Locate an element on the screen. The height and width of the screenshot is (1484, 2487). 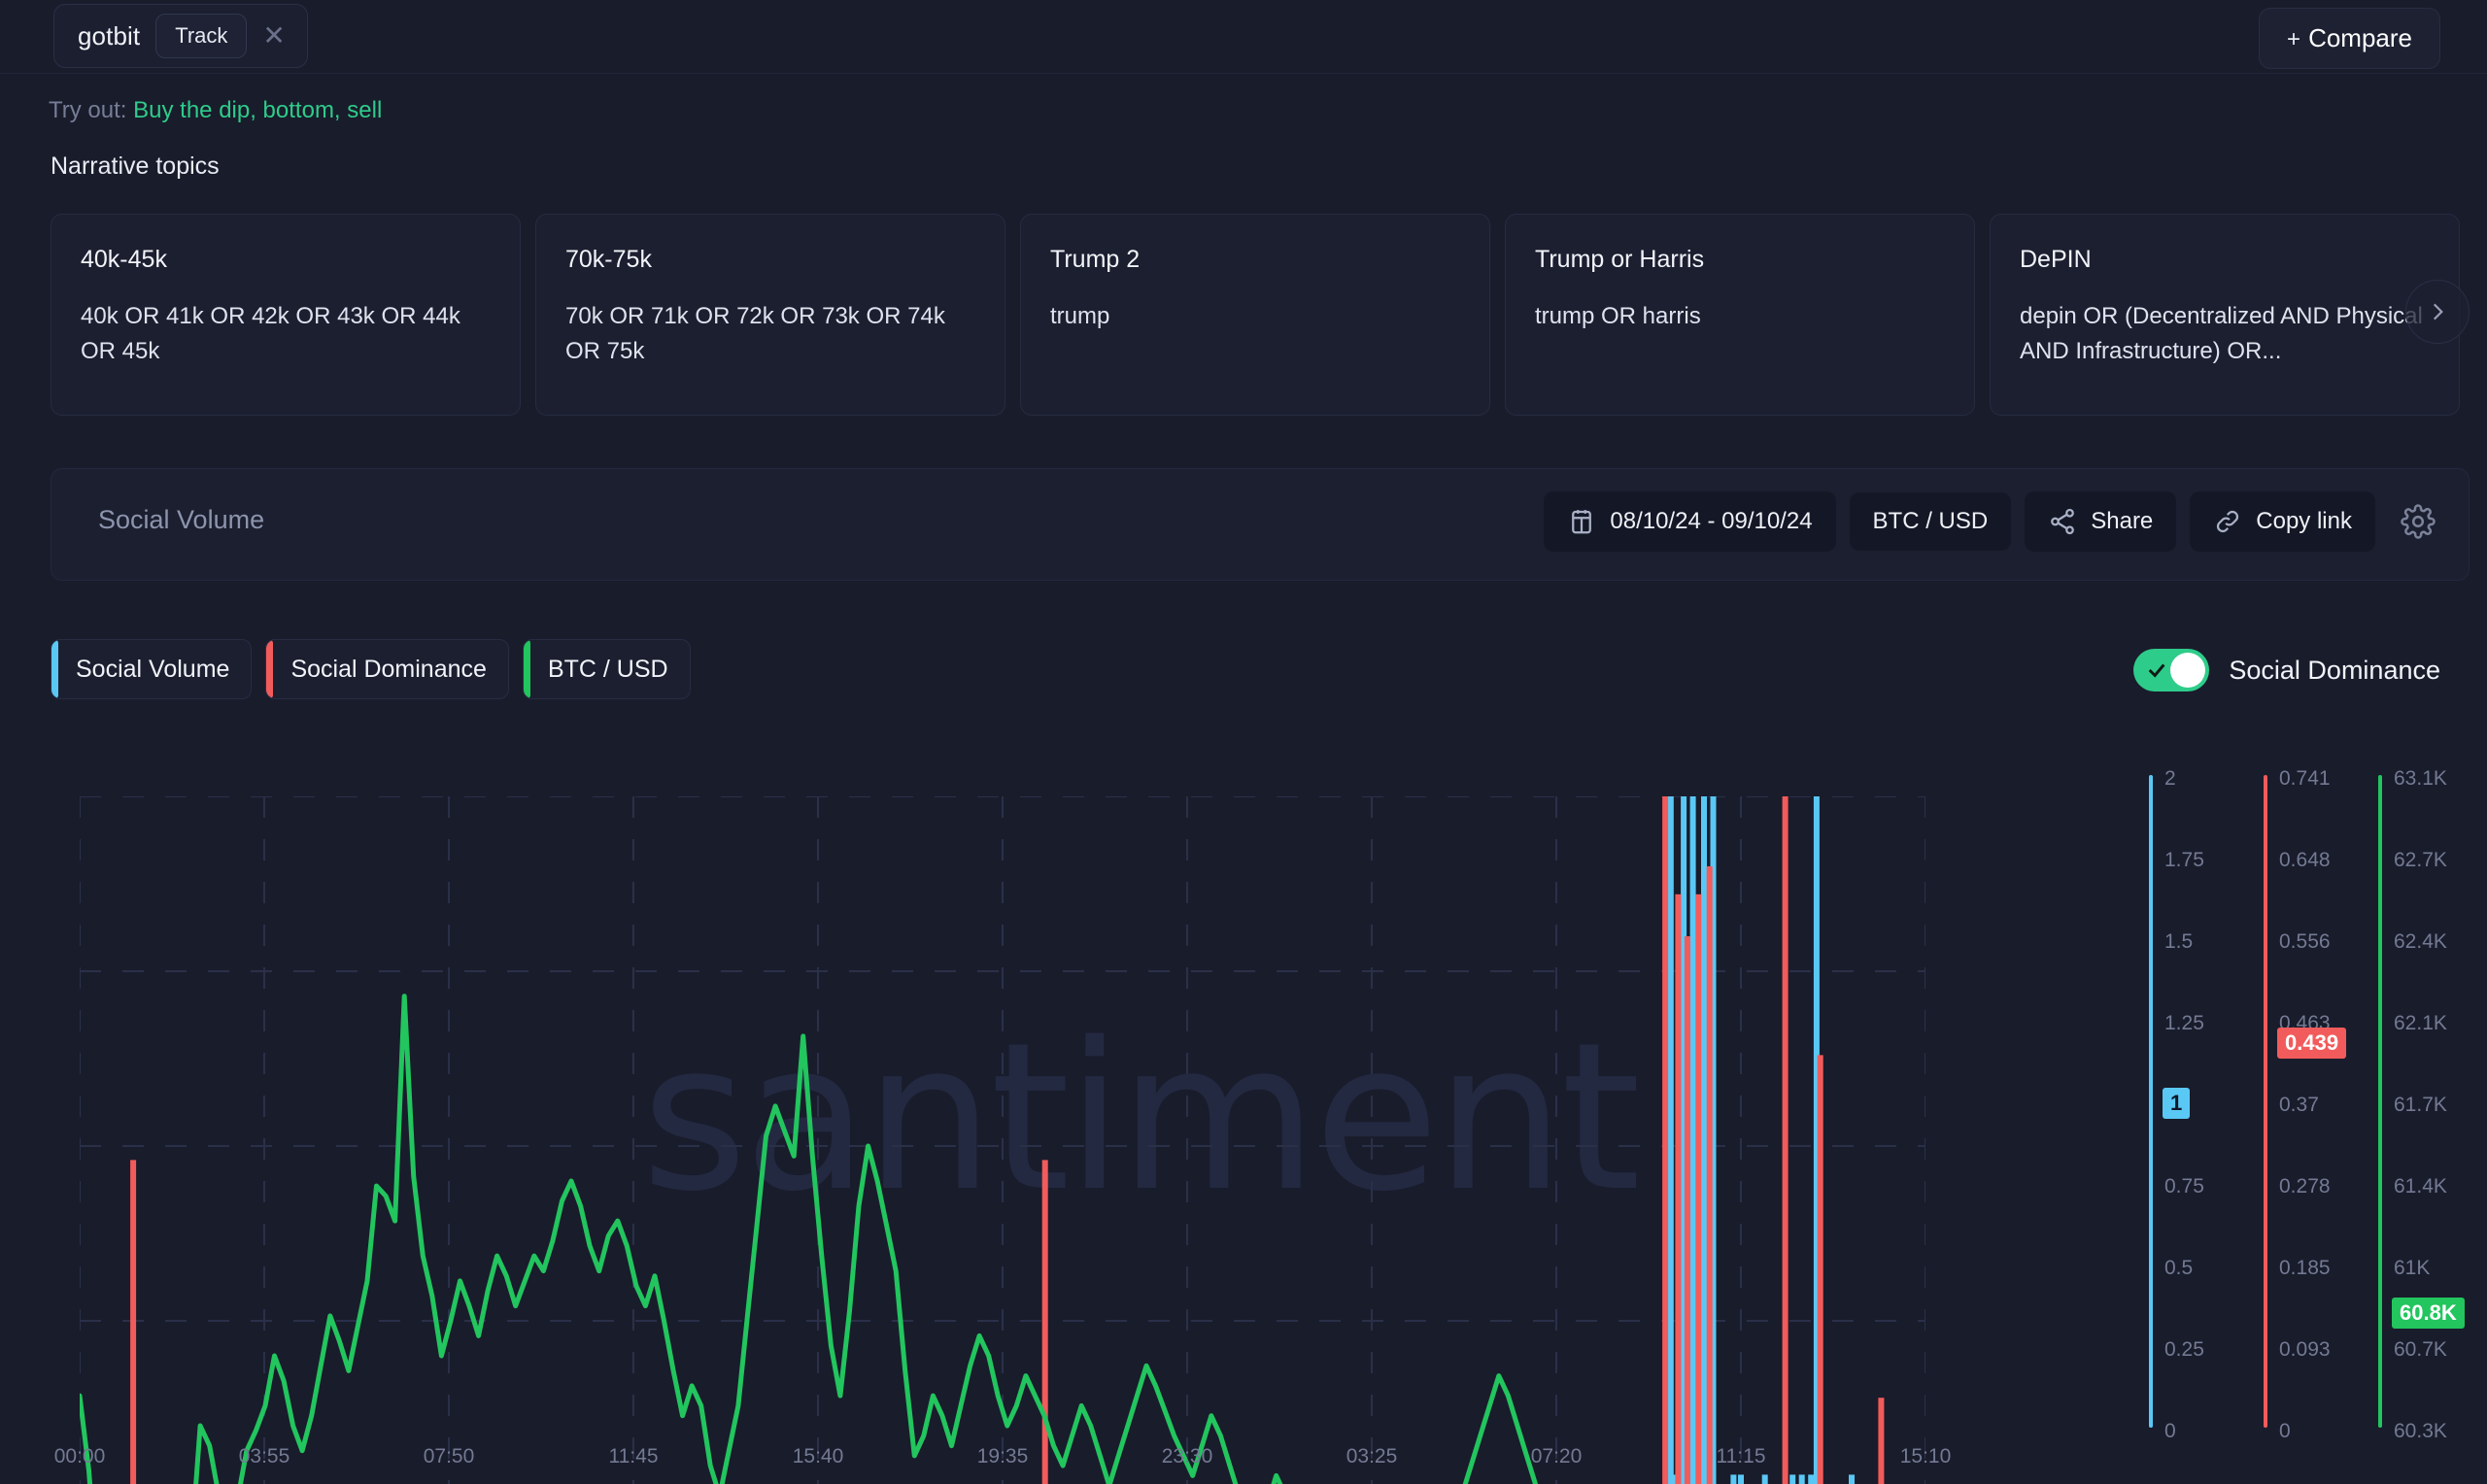
asset-pair-label: BTC / USD is located at coordinates (1930, 521).